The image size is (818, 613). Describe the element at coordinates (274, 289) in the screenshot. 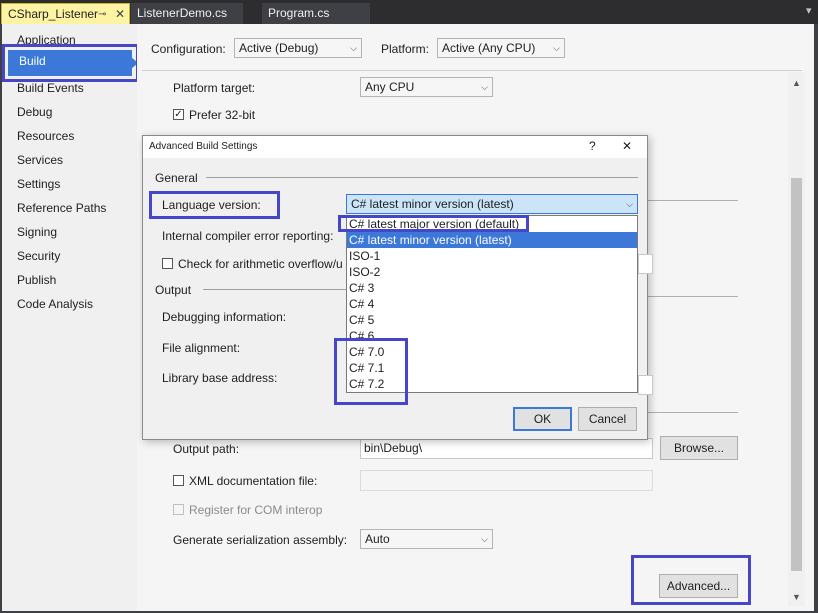

I see `output-divider` at that location.